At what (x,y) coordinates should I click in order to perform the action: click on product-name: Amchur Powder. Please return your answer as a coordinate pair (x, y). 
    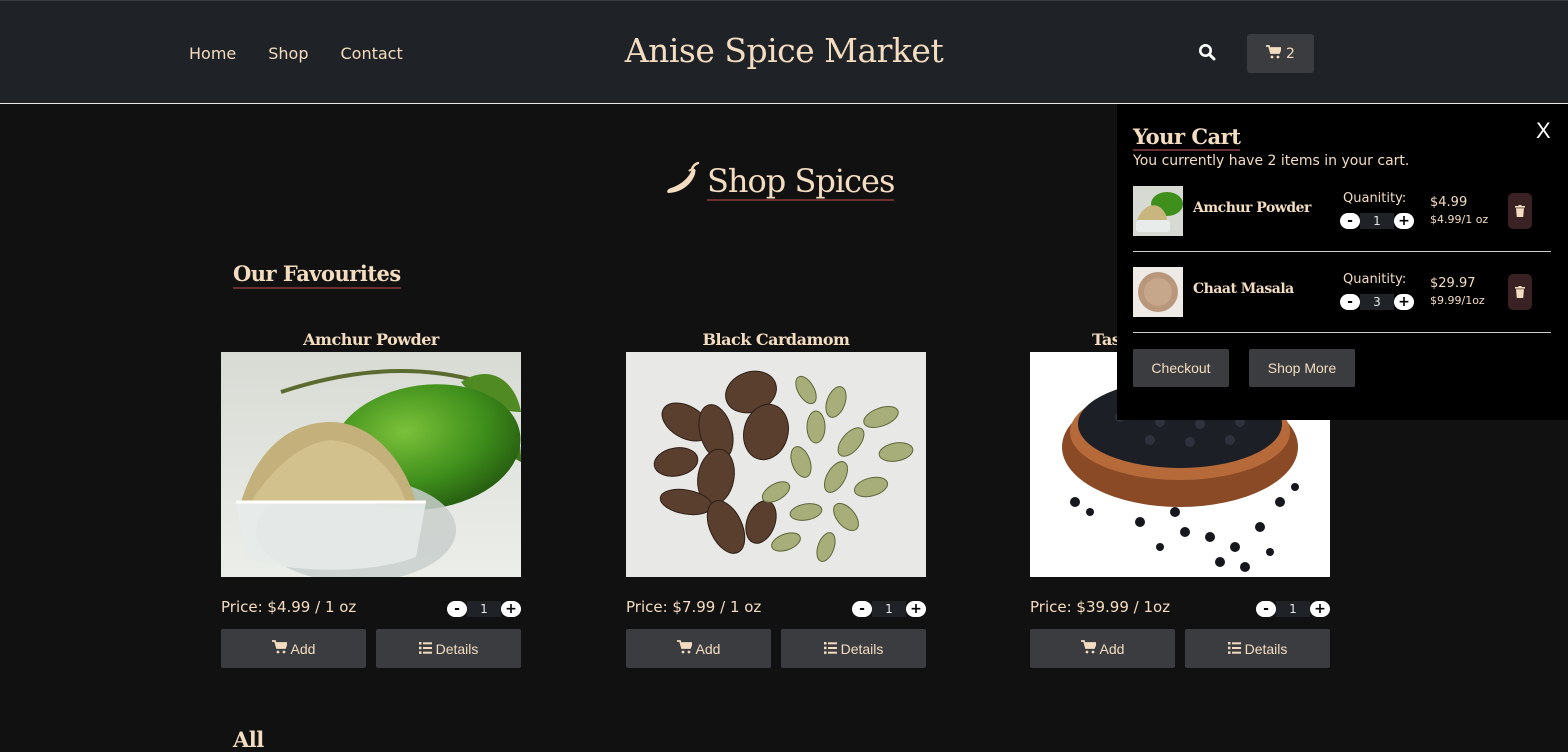
    Looking at the image, I should click on (371, 340).